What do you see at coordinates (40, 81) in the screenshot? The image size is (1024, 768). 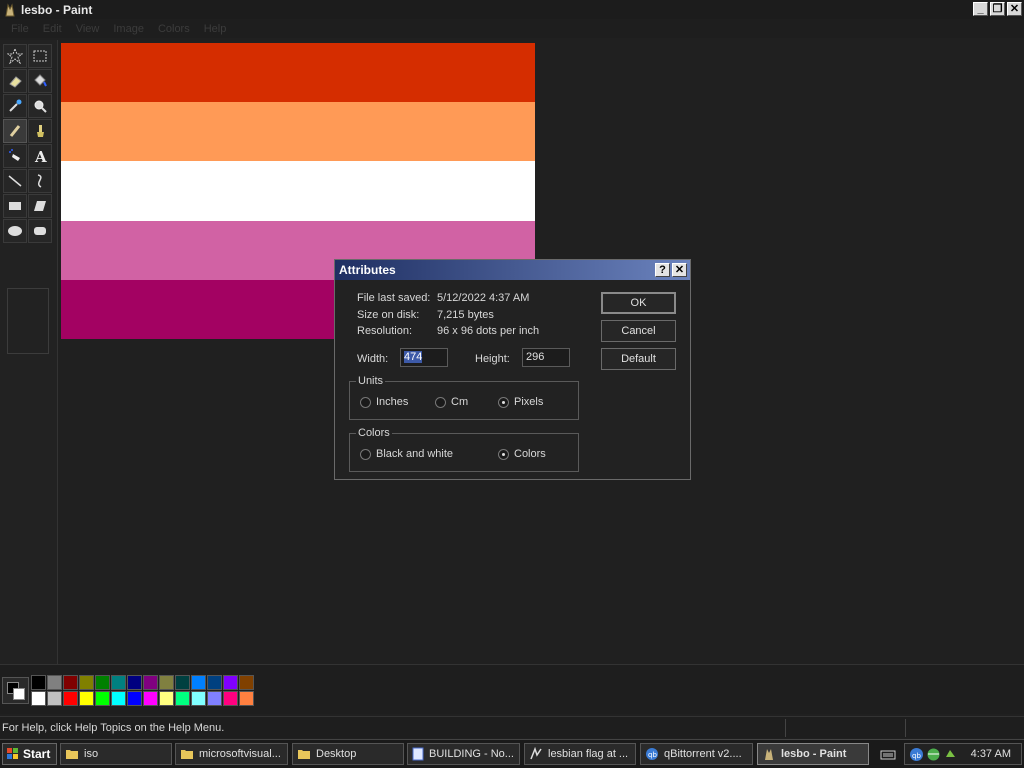 I see `tool-fill` at bounding box center [40, 81].